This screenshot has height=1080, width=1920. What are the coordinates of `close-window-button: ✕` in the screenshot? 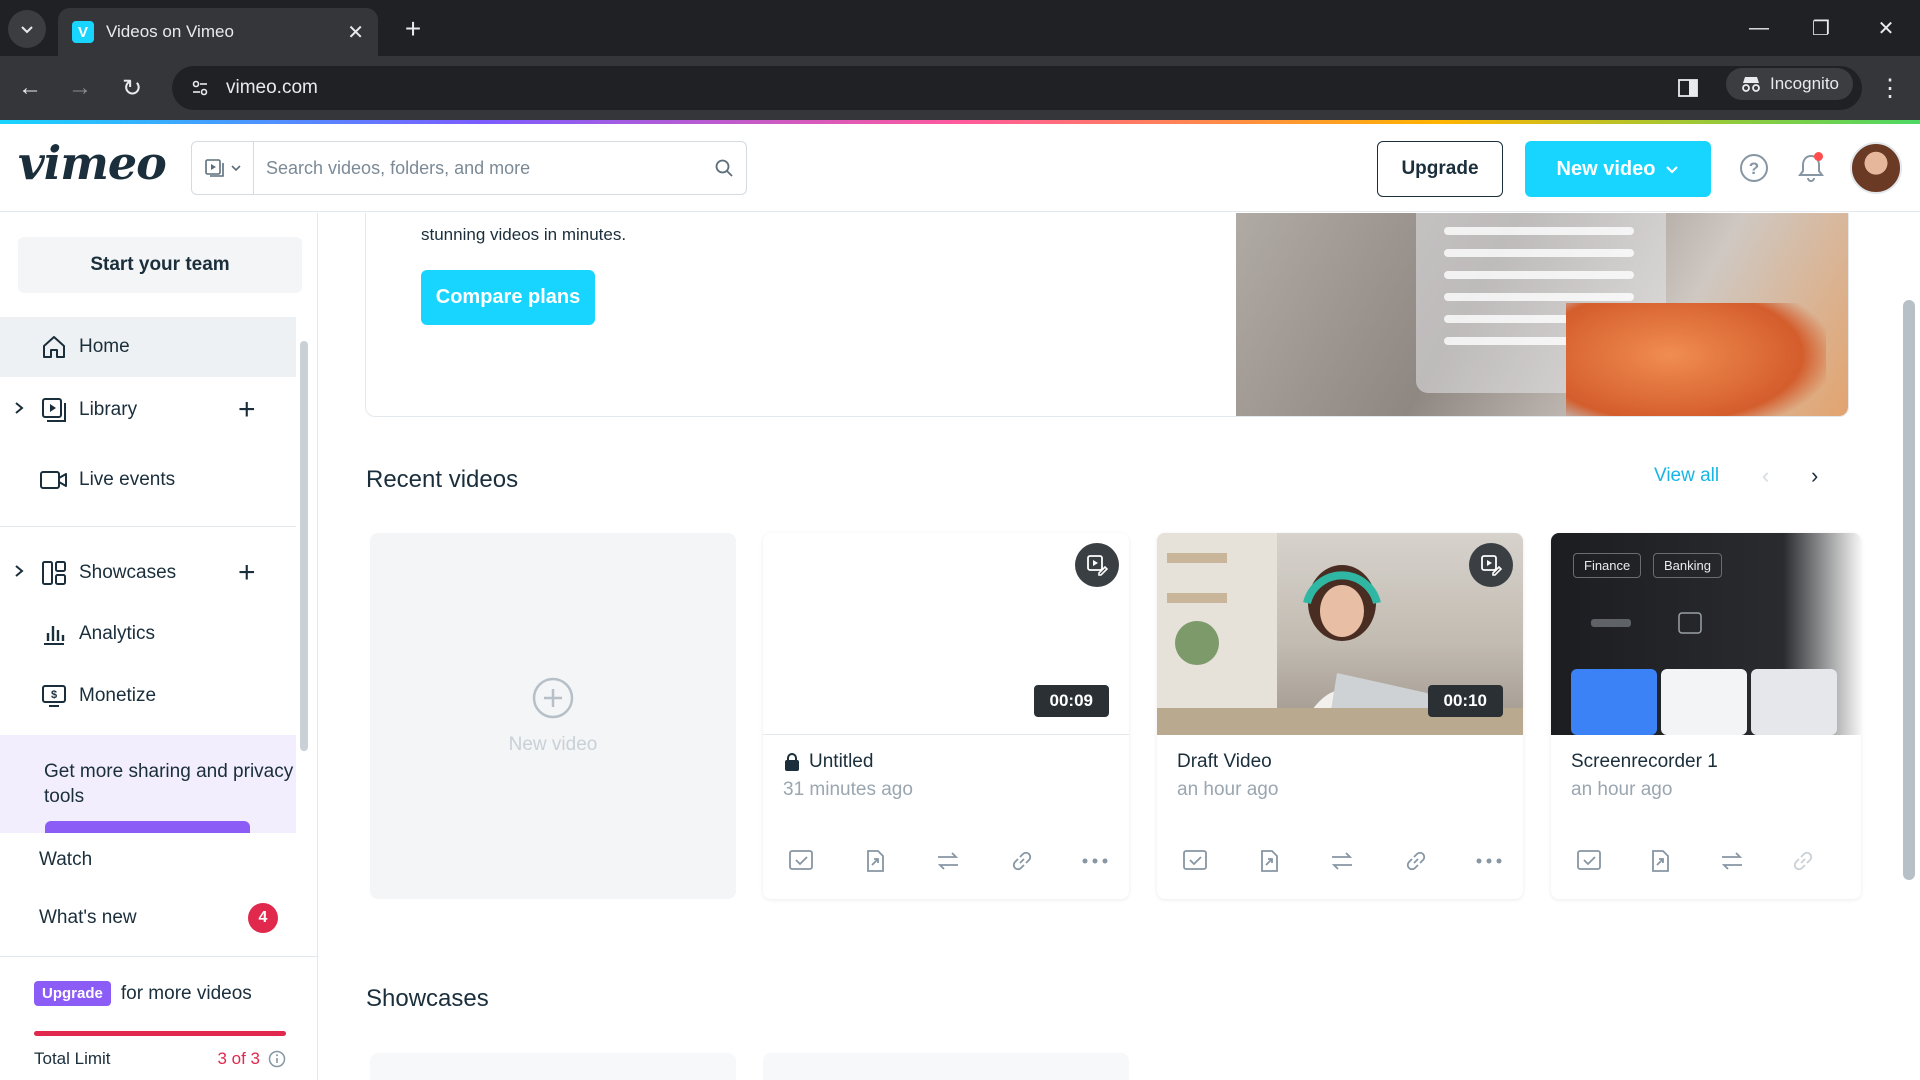 It's located at (1886, 28).